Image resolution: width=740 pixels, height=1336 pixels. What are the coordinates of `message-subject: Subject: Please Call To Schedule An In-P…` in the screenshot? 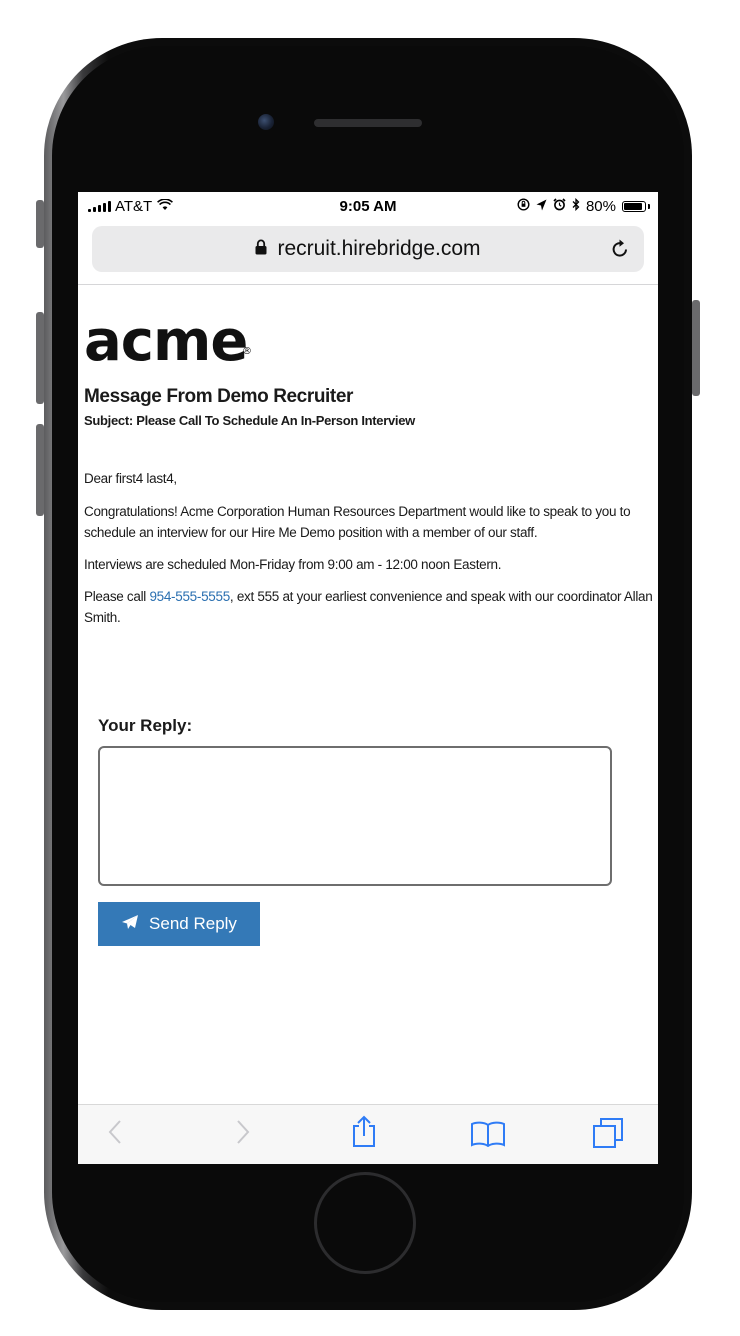 It's located at (249, 420).